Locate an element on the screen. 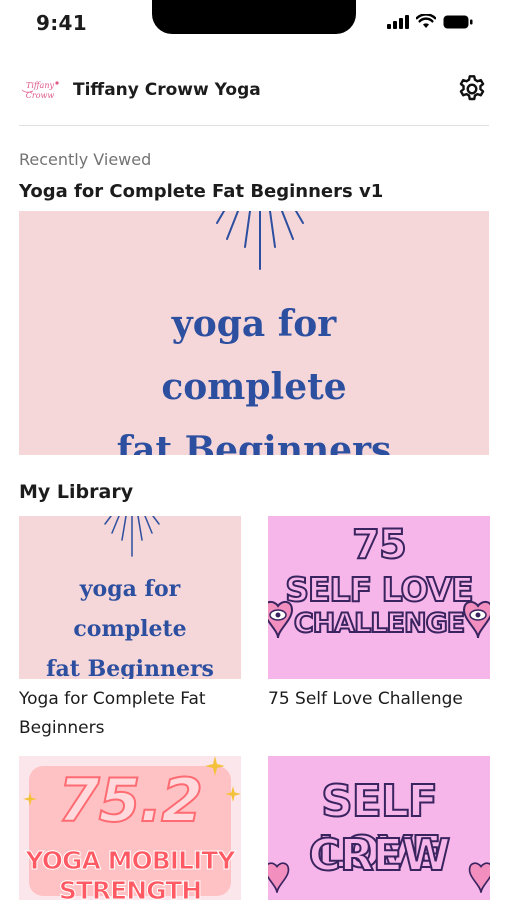 The width and height of the screenshot is (507, 900). thumb-text-line: SELF LOVE is located at coordinates (379, 589).